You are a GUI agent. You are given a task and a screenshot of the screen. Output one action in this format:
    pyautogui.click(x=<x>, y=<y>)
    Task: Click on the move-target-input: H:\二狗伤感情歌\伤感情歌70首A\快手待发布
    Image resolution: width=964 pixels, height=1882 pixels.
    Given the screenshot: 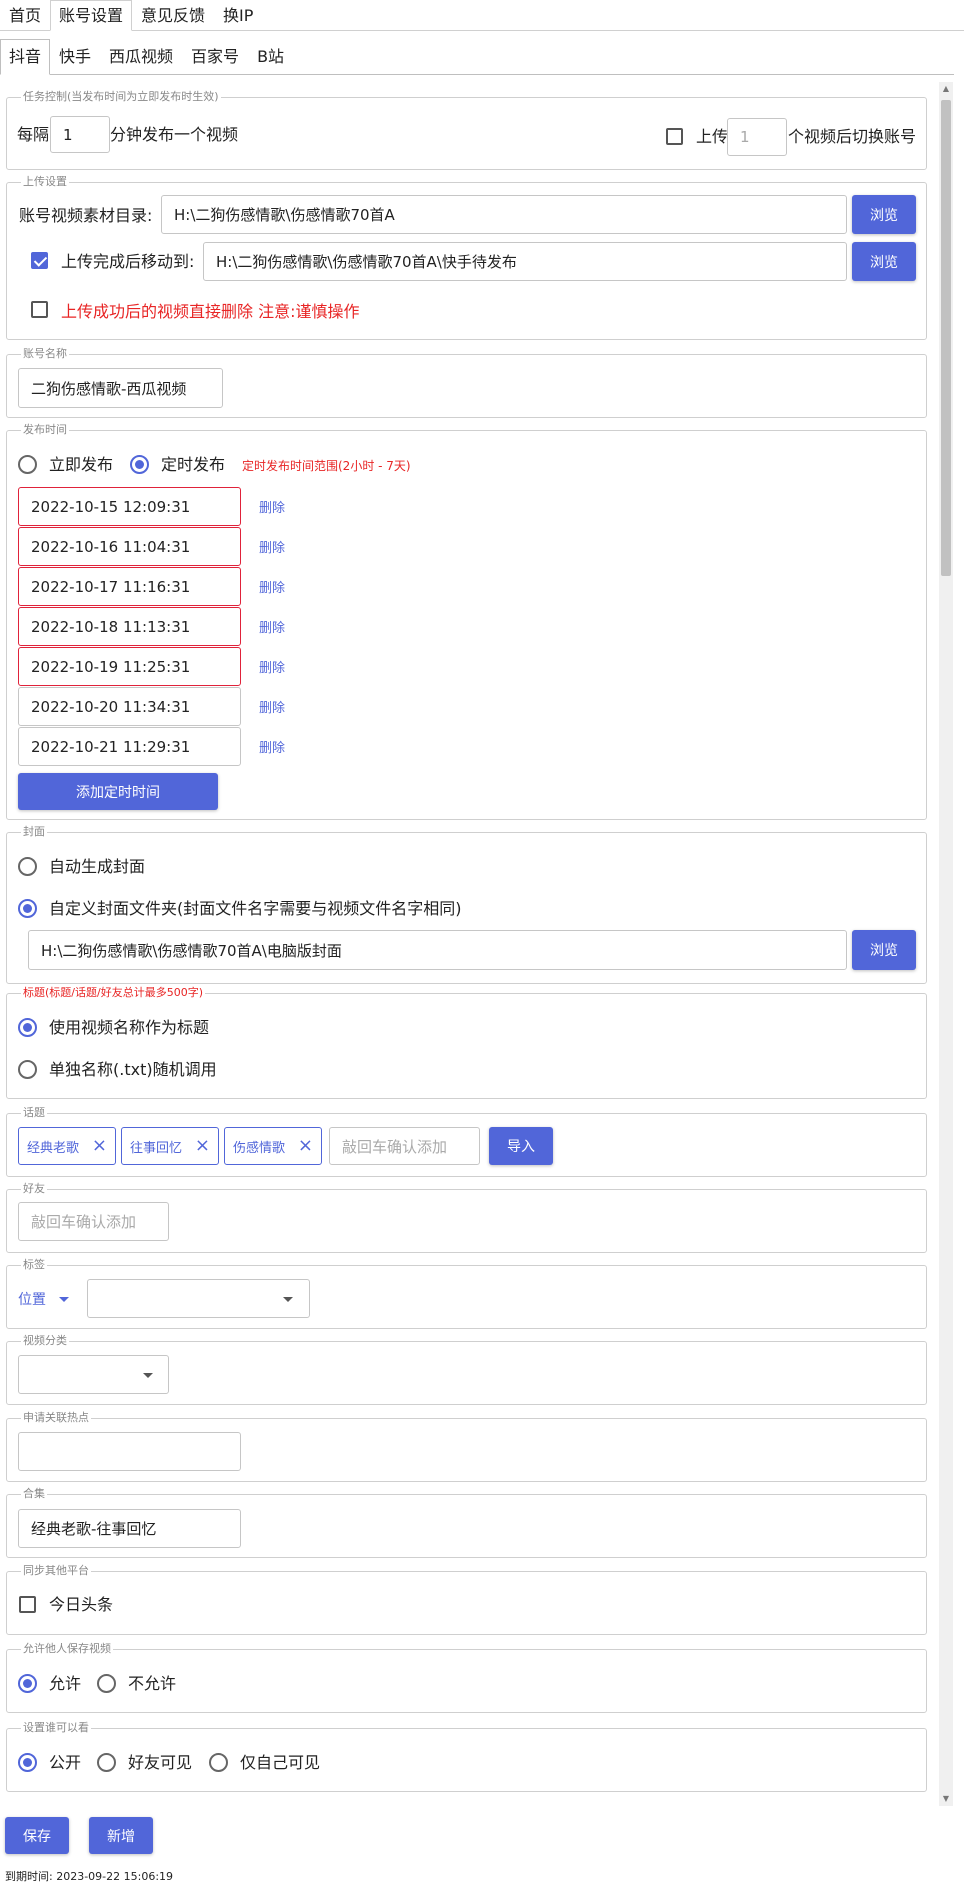 What is the action you would take?
    pyautogui.click(x=525, y=261)
    